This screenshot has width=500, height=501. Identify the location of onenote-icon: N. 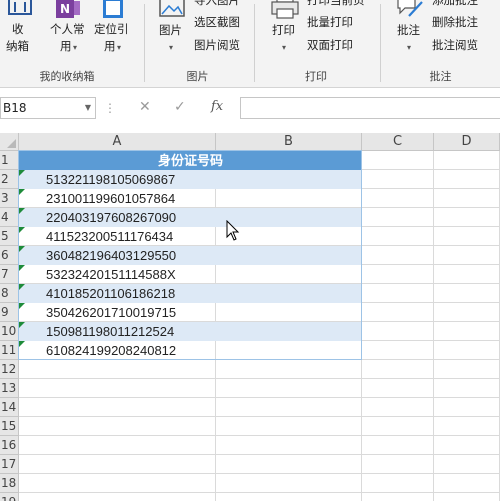
(68, 9).